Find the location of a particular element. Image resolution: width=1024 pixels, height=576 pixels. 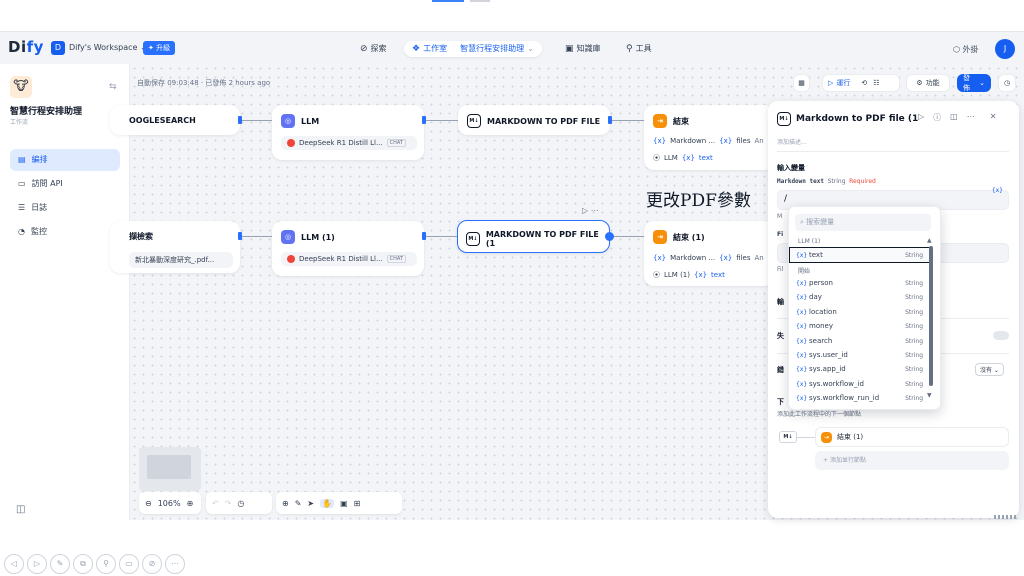

dropdown-scrollbar is located at coordinates (931, 316).